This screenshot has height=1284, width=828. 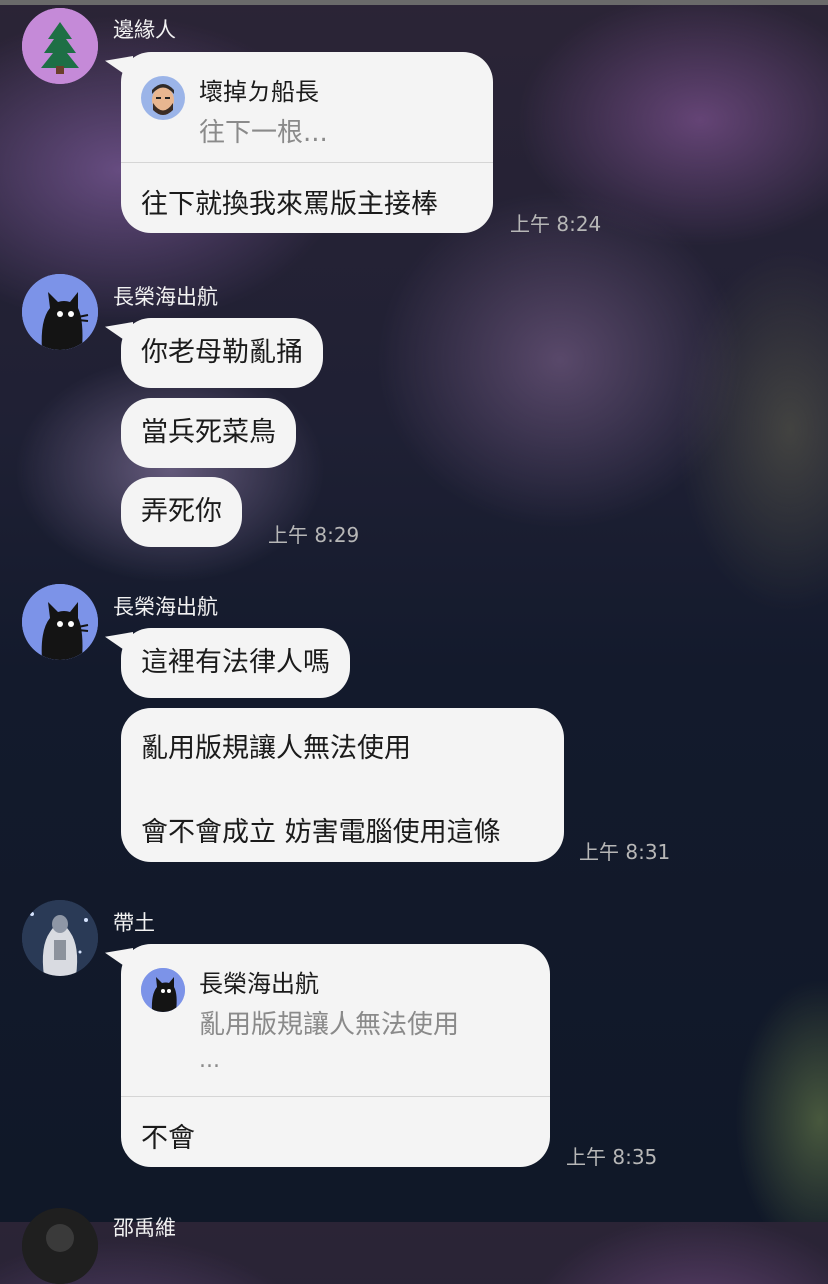 I want to click on reply-message-bubble: 壞掉ㄉ船長 往下一根... 往下就換我來罵版主接棒, so click(x=307, y=142).